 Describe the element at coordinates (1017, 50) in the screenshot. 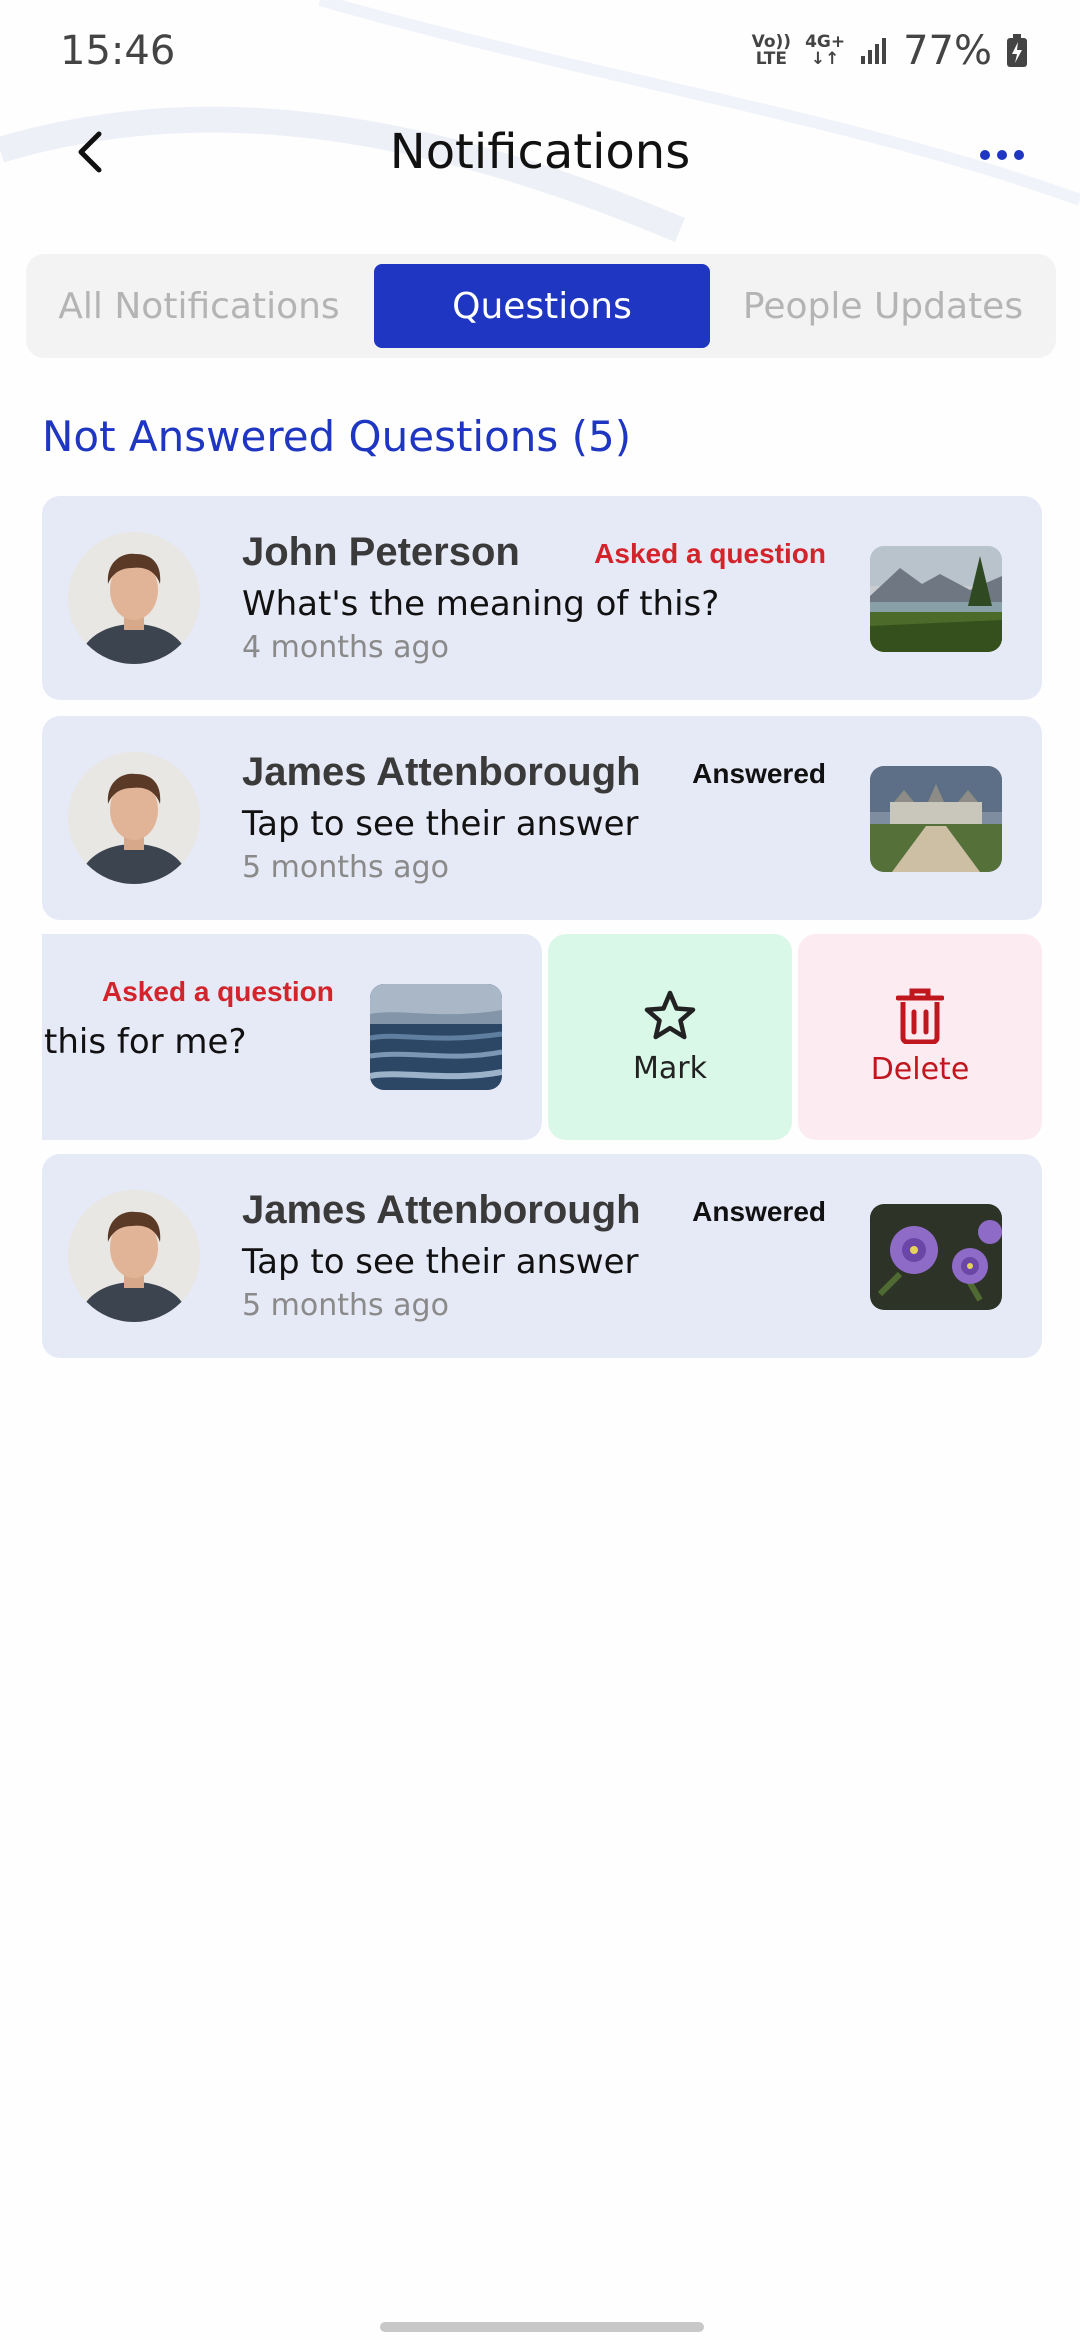

I see `battery-charging-icon` at that location.